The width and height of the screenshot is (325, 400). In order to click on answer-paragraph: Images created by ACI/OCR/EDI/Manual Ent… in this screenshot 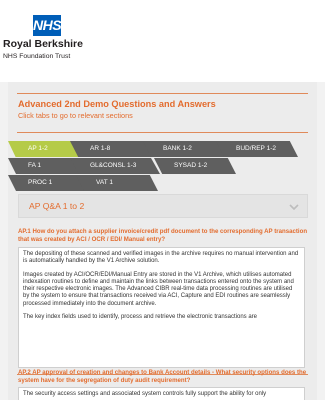, I will do `click(158, 289)`.